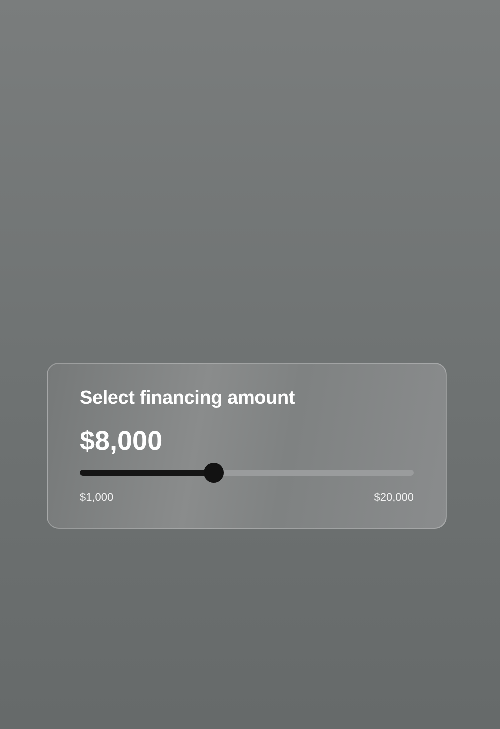  I want to click on slider-thumb, so click(214, 473).